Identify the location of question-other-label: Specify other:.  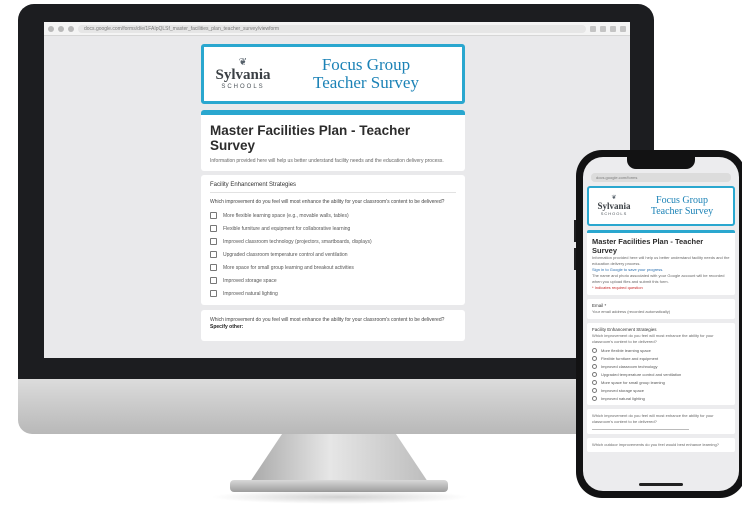
(227, 327).